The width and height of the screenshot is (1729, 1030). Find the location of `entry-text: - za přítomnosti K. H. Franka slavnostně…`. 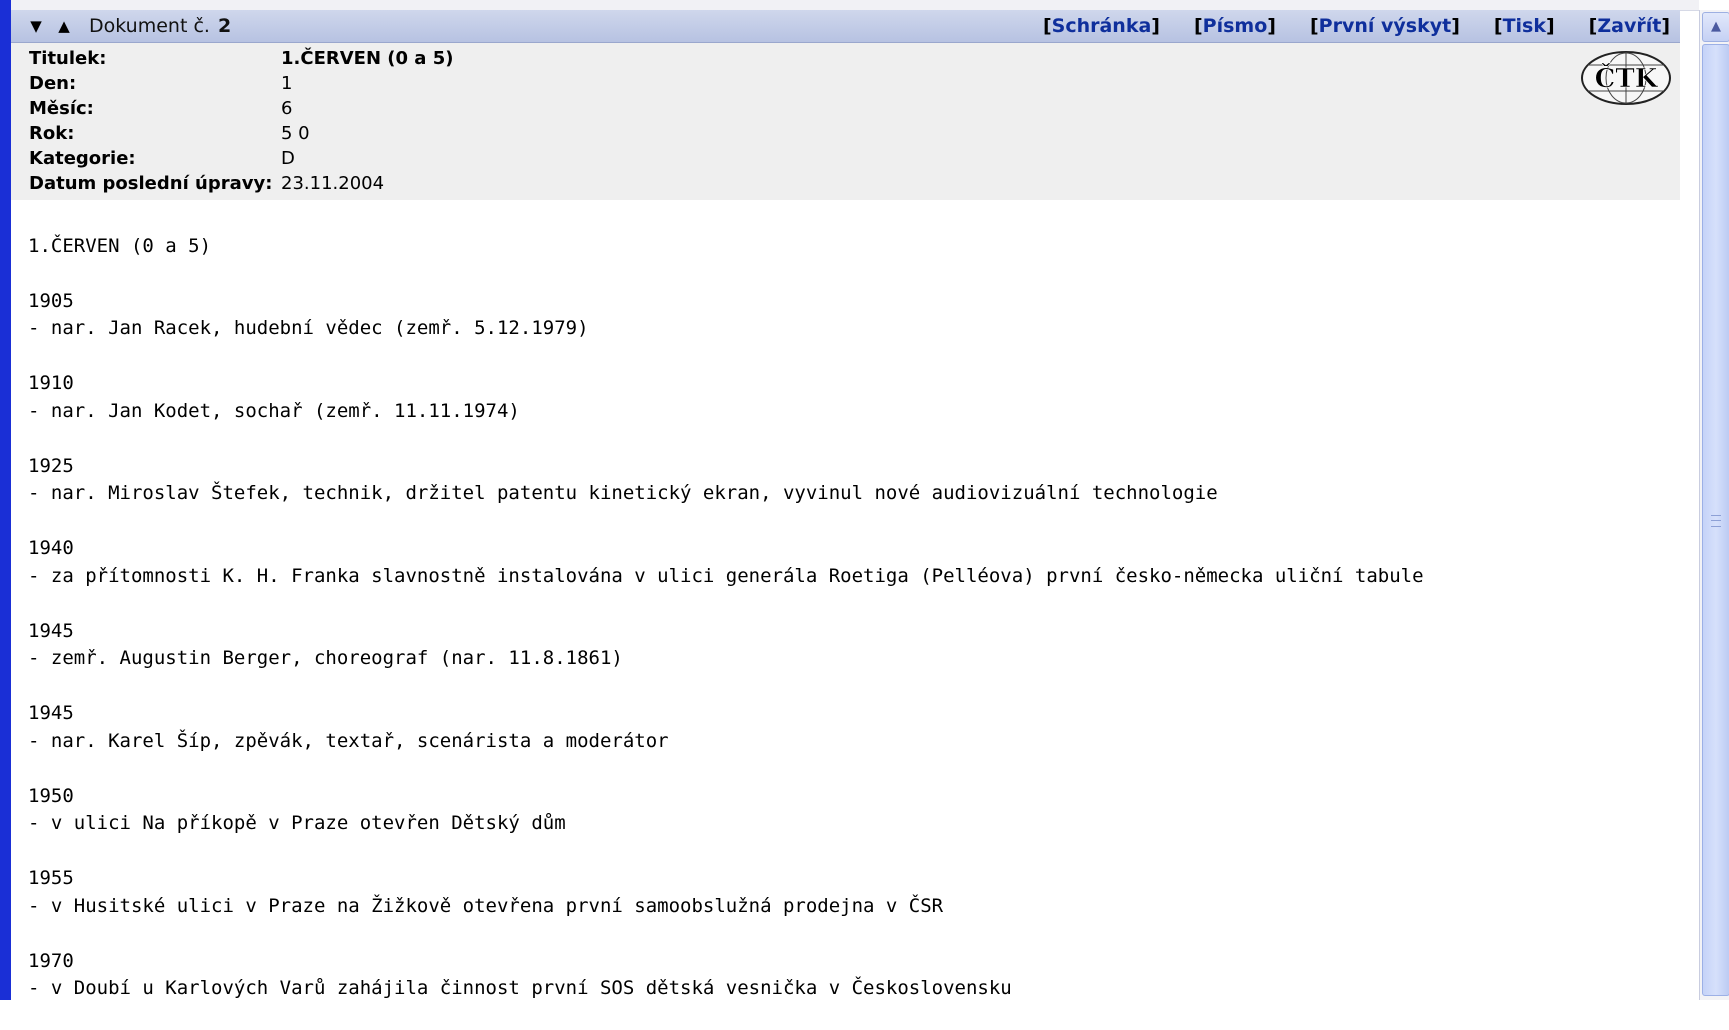

entry-text: - za přítomnosti K. H. Franka slavnostně… is located at coordinates (726, 575).